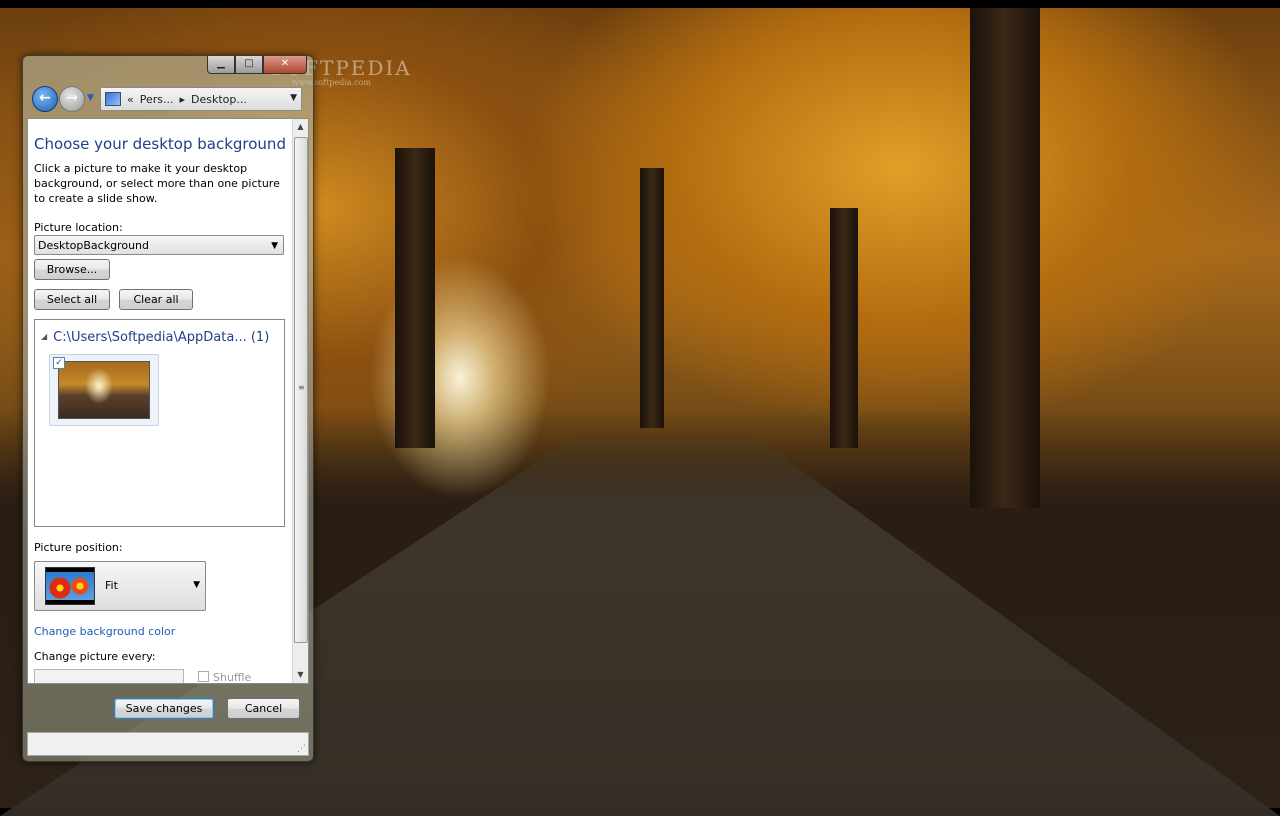 The height and width of the screenshot is (816, 1280). I want to click on interval-dropdown, so click(109, 676).